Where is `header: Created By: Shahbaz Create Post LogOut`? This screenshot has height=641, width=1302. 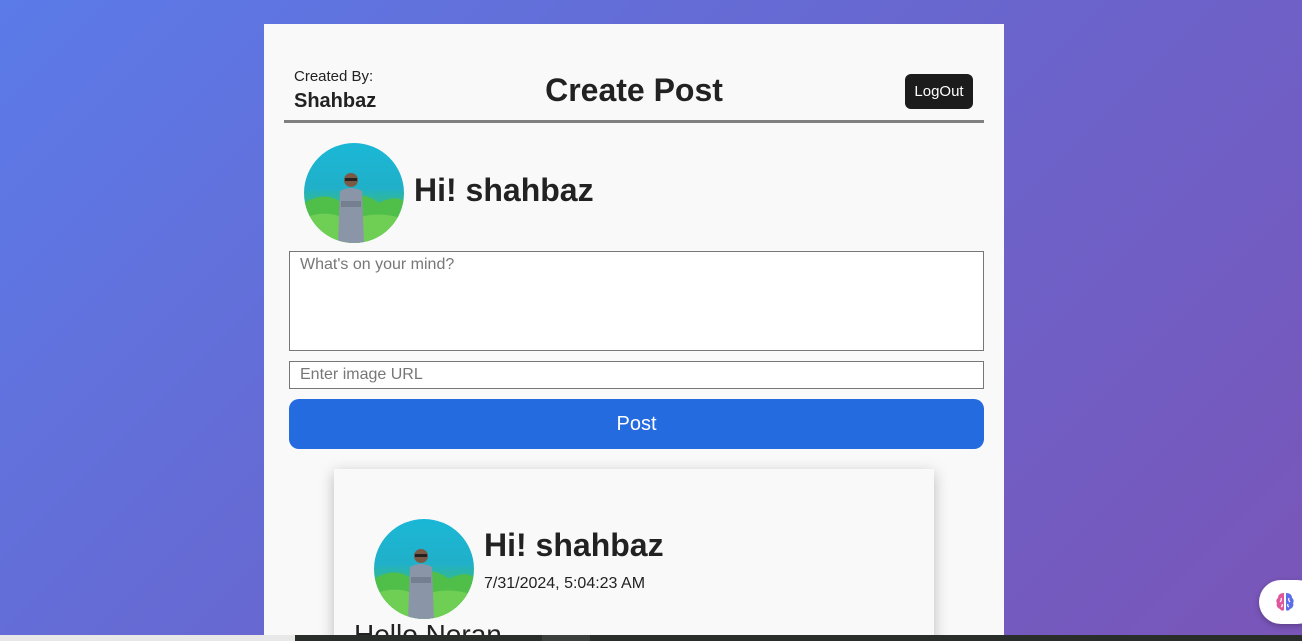 header: Created By: Shahbaz Create Post LogOut is located at coordinates (634, 93).